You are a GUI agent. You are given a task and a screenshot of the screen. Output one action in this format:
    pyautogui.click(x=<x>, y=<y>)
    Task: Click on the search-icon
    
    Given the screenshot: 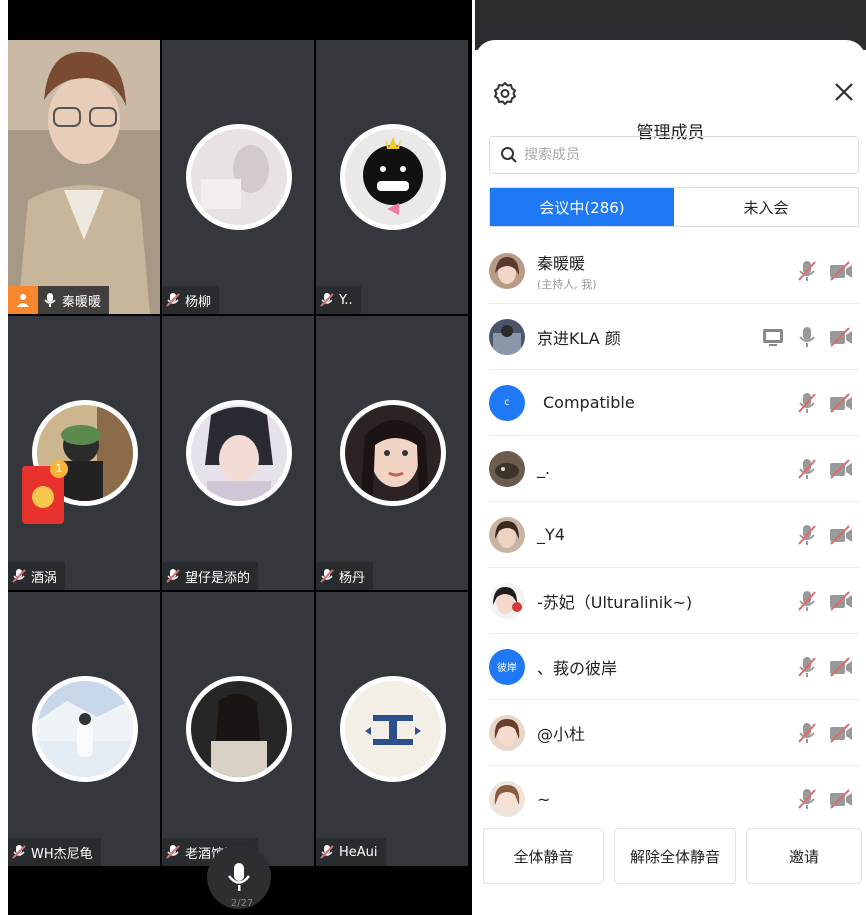 What is the action you would take?
    pyautogui.click(x=509, y=155)
    